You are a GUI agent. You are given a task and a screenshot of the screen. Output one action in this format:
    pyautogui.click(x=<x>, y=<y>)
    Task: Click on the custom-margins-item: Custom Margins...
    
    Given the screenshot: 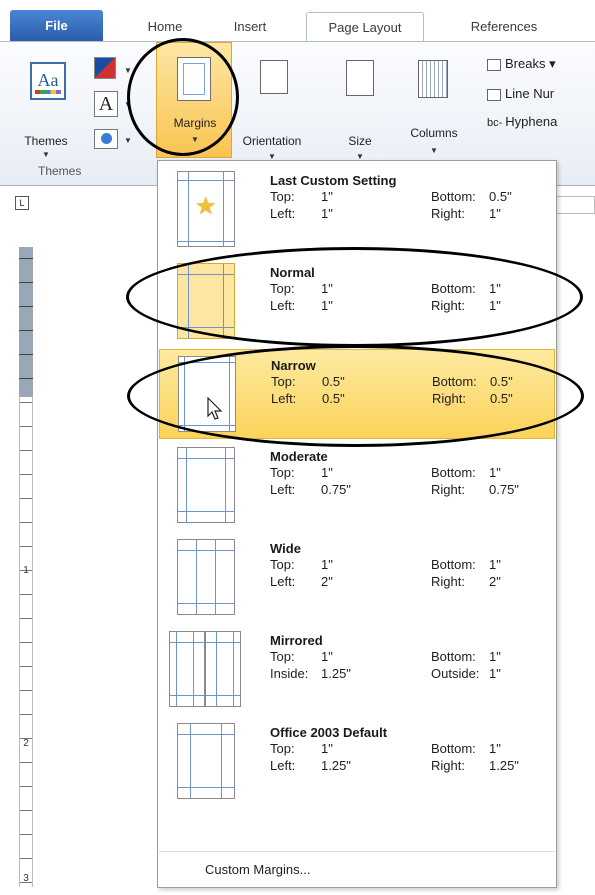 What is the action you would take?
    pyautogui.click(x=357, y=869)
    